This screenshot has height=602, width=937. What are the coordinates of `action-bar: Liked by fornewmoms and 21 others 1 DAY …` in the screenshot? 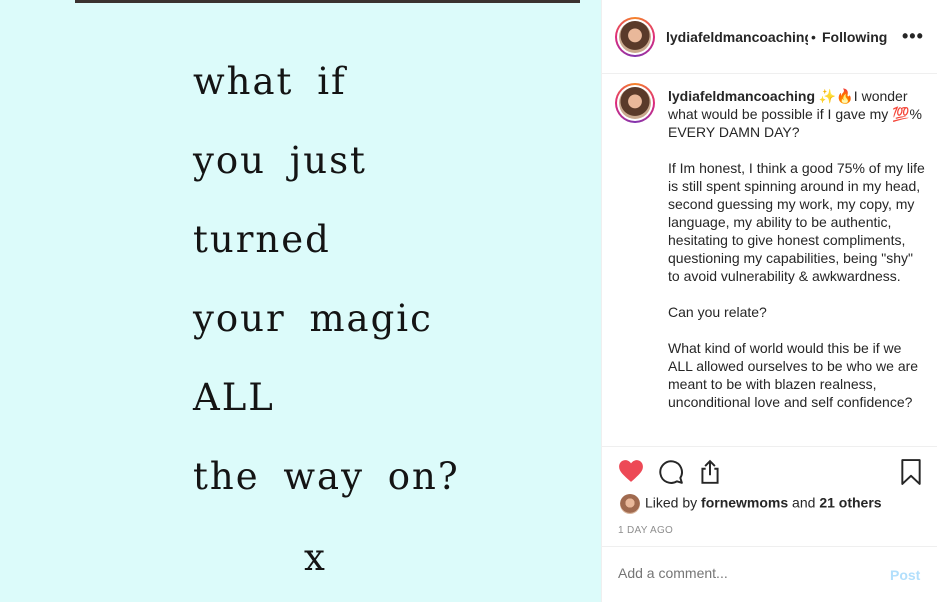 It's located at (769, 496).